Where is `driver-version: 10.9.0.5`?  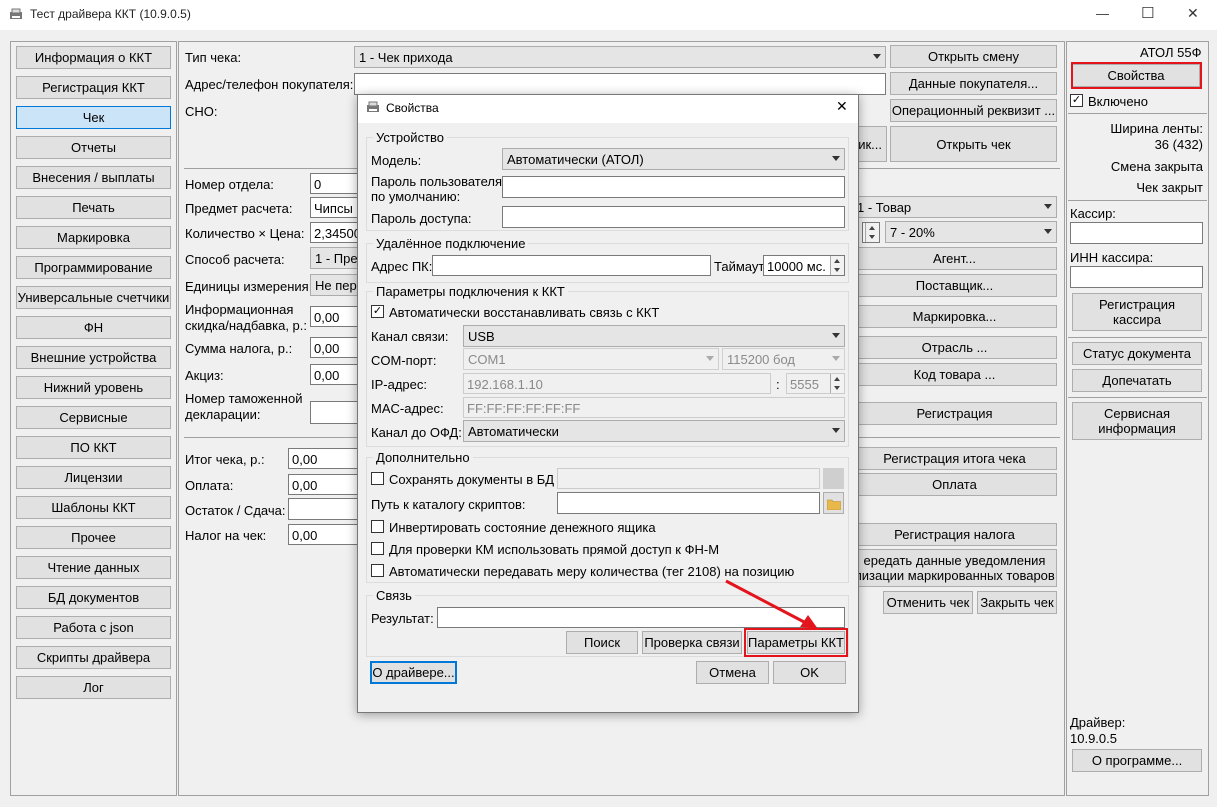
driver-version: 10.9.0.5 is located at coordinates (1093, 738).